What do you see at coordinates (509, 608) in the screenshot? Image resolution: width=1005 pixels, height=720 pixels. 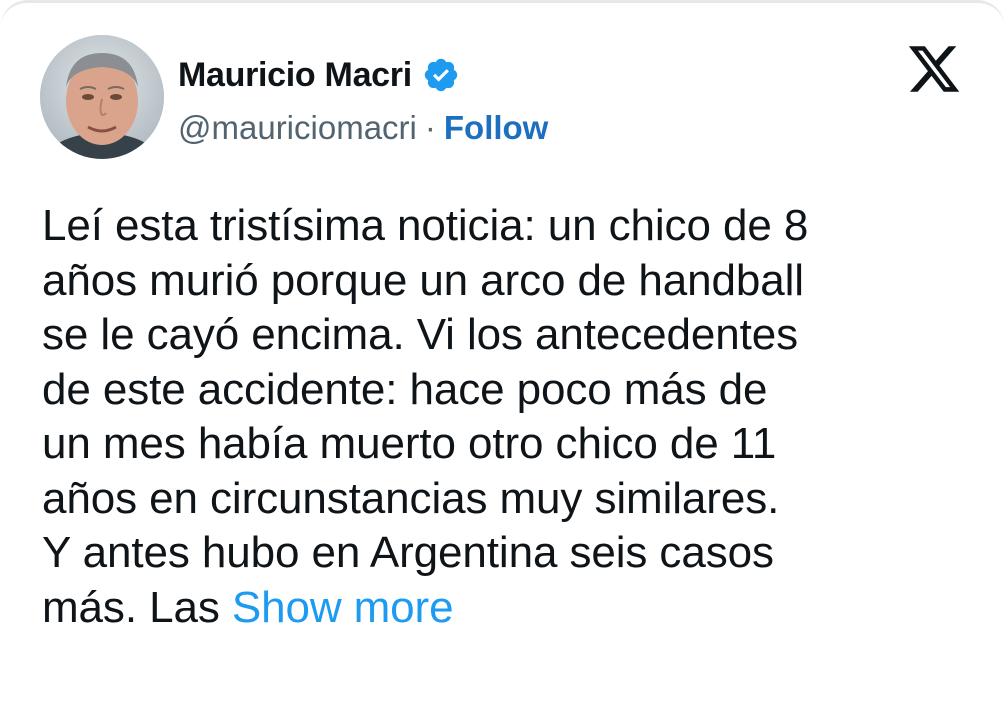 I see `tweet-text-last-line: más. Las Show more` at bounding box center [509, 608].